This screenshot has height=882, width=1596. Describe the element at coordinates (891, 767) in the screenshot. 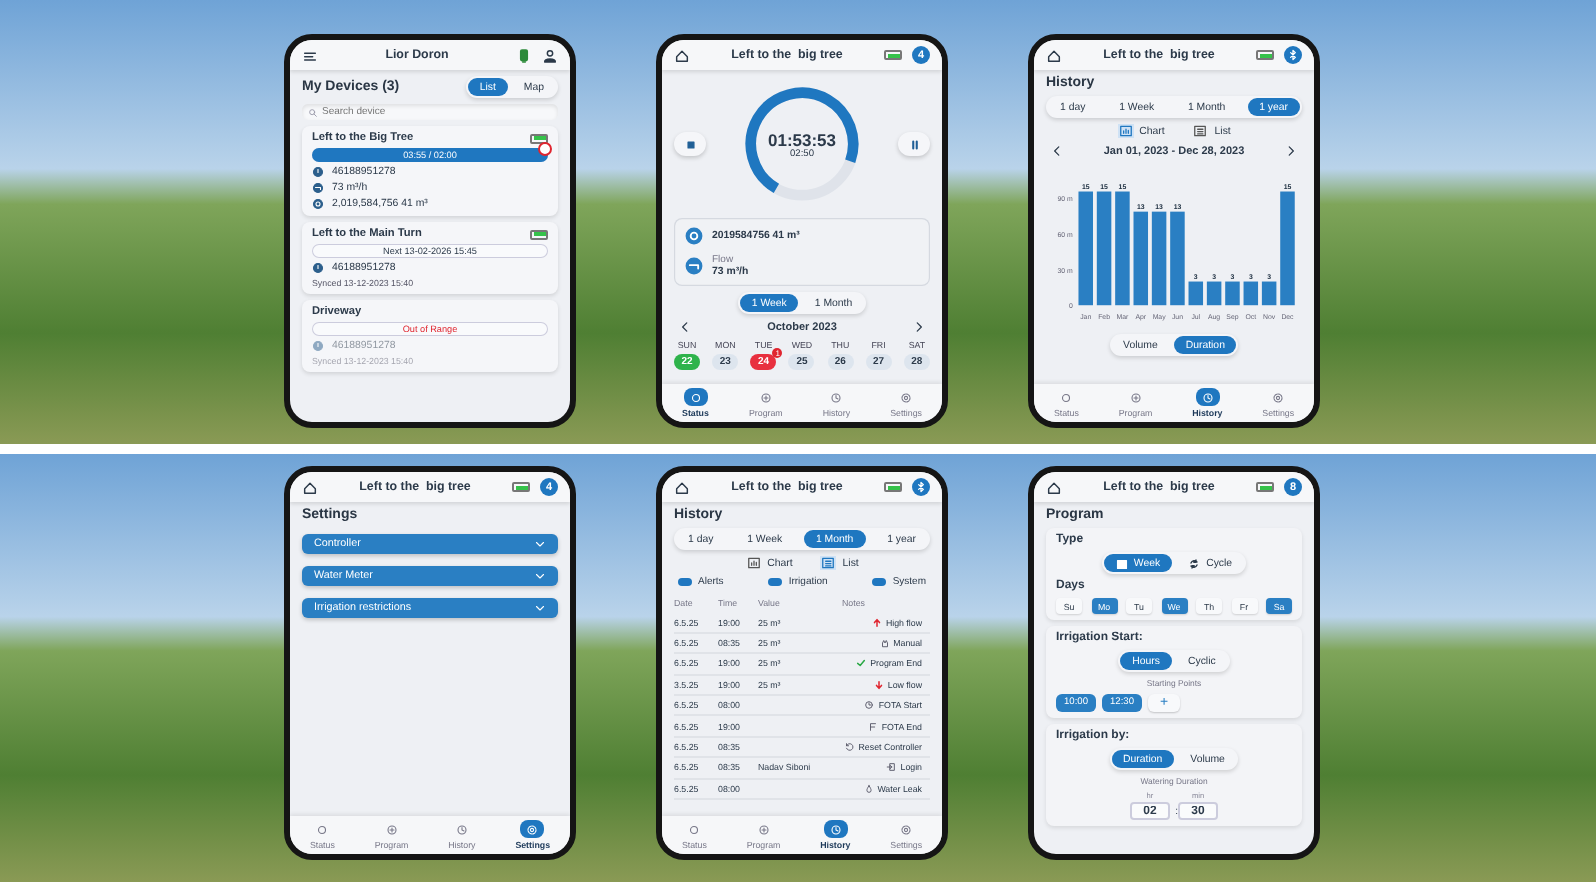

I see `login-icon` at that location.